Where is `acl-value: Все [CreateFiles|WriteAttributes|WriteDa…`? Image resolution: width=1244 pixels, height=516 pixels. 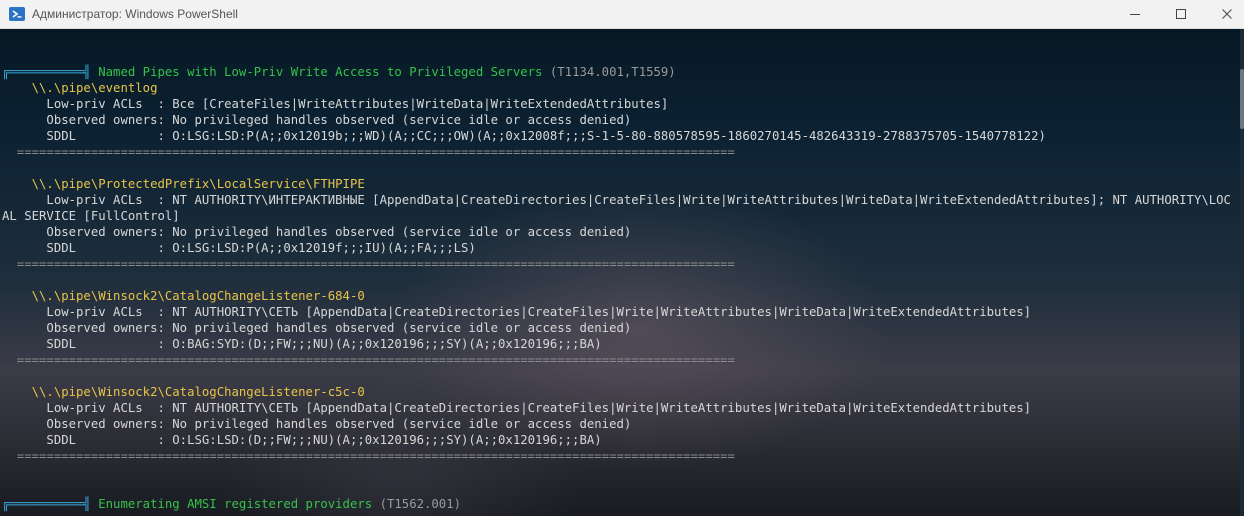
acl-value: Все [CreateFiles|WriteAttributes|WriteDa… is located at coordinates (420, 104).